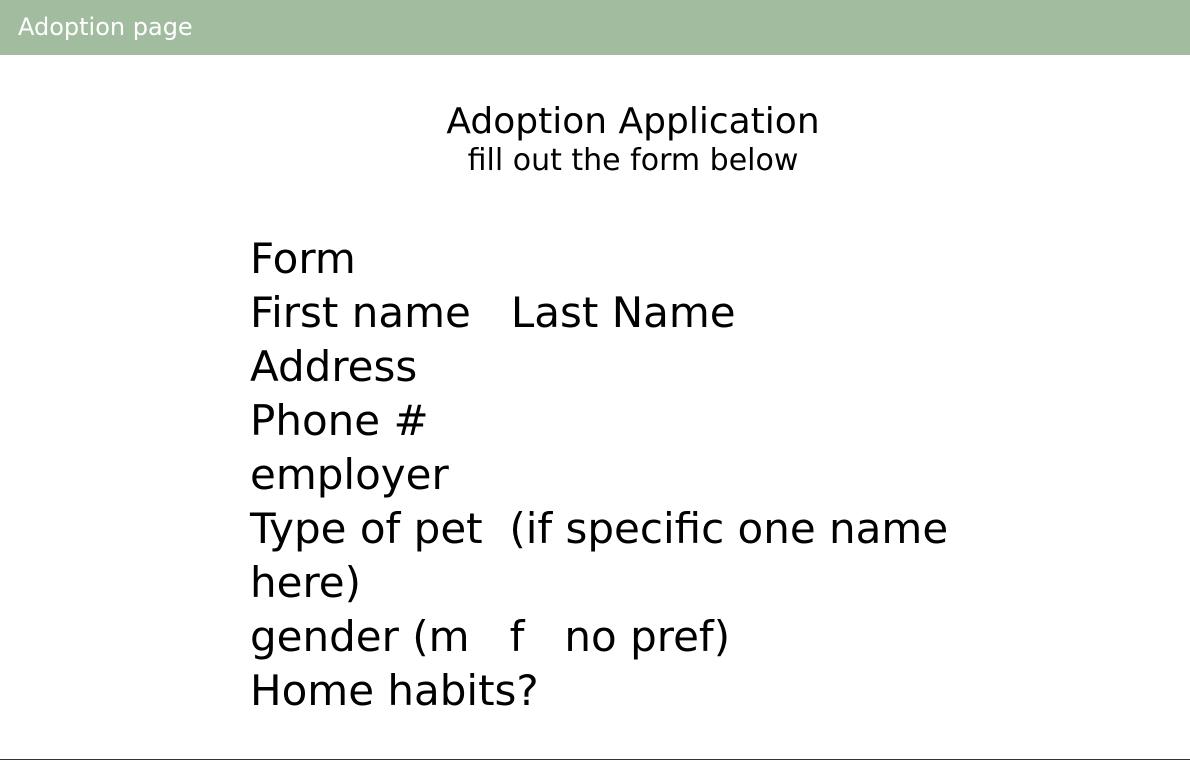 This screenshot has width=1190, height=760. Describe the element at coordinates (339, 420) in the screenshot. I see `phone-label: Phone #` at that location.